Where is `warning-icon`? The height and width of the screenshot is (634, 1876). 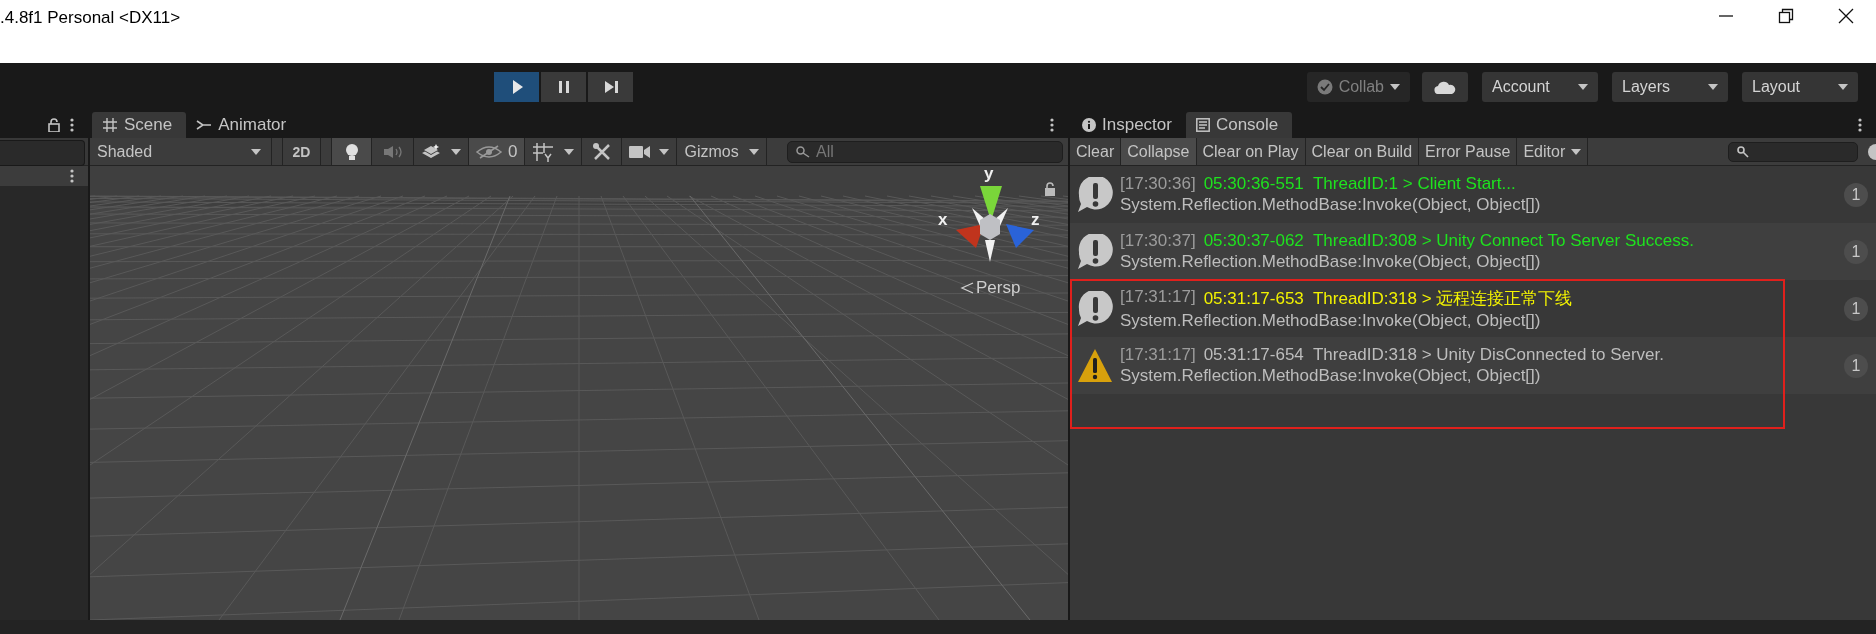 warning-icon is located at coordinates (1095, 365).